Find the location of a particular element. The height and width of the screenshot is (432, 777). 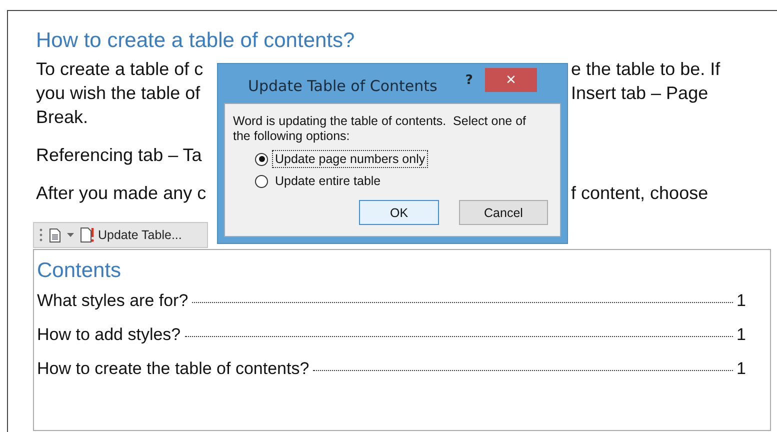

option-label: Update page numbers only is located at coordinates (350, 159).